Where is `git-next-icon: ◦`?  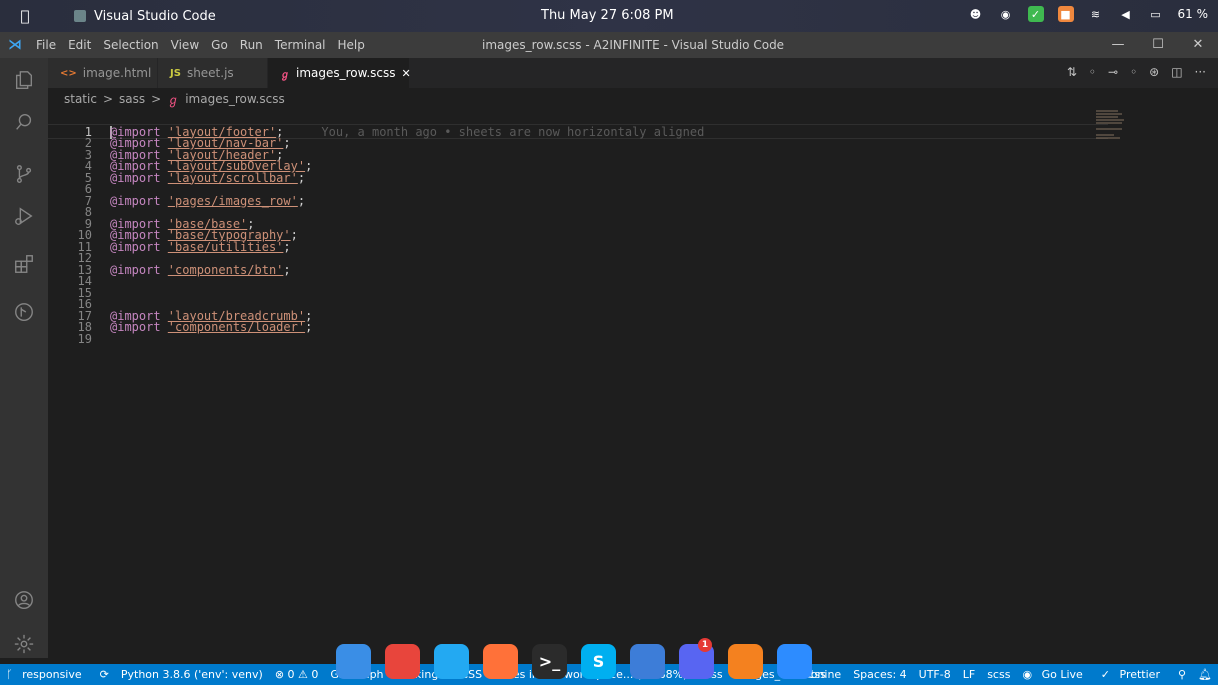
git-next-icon: ◦ is located at coordinates (1133, 72).